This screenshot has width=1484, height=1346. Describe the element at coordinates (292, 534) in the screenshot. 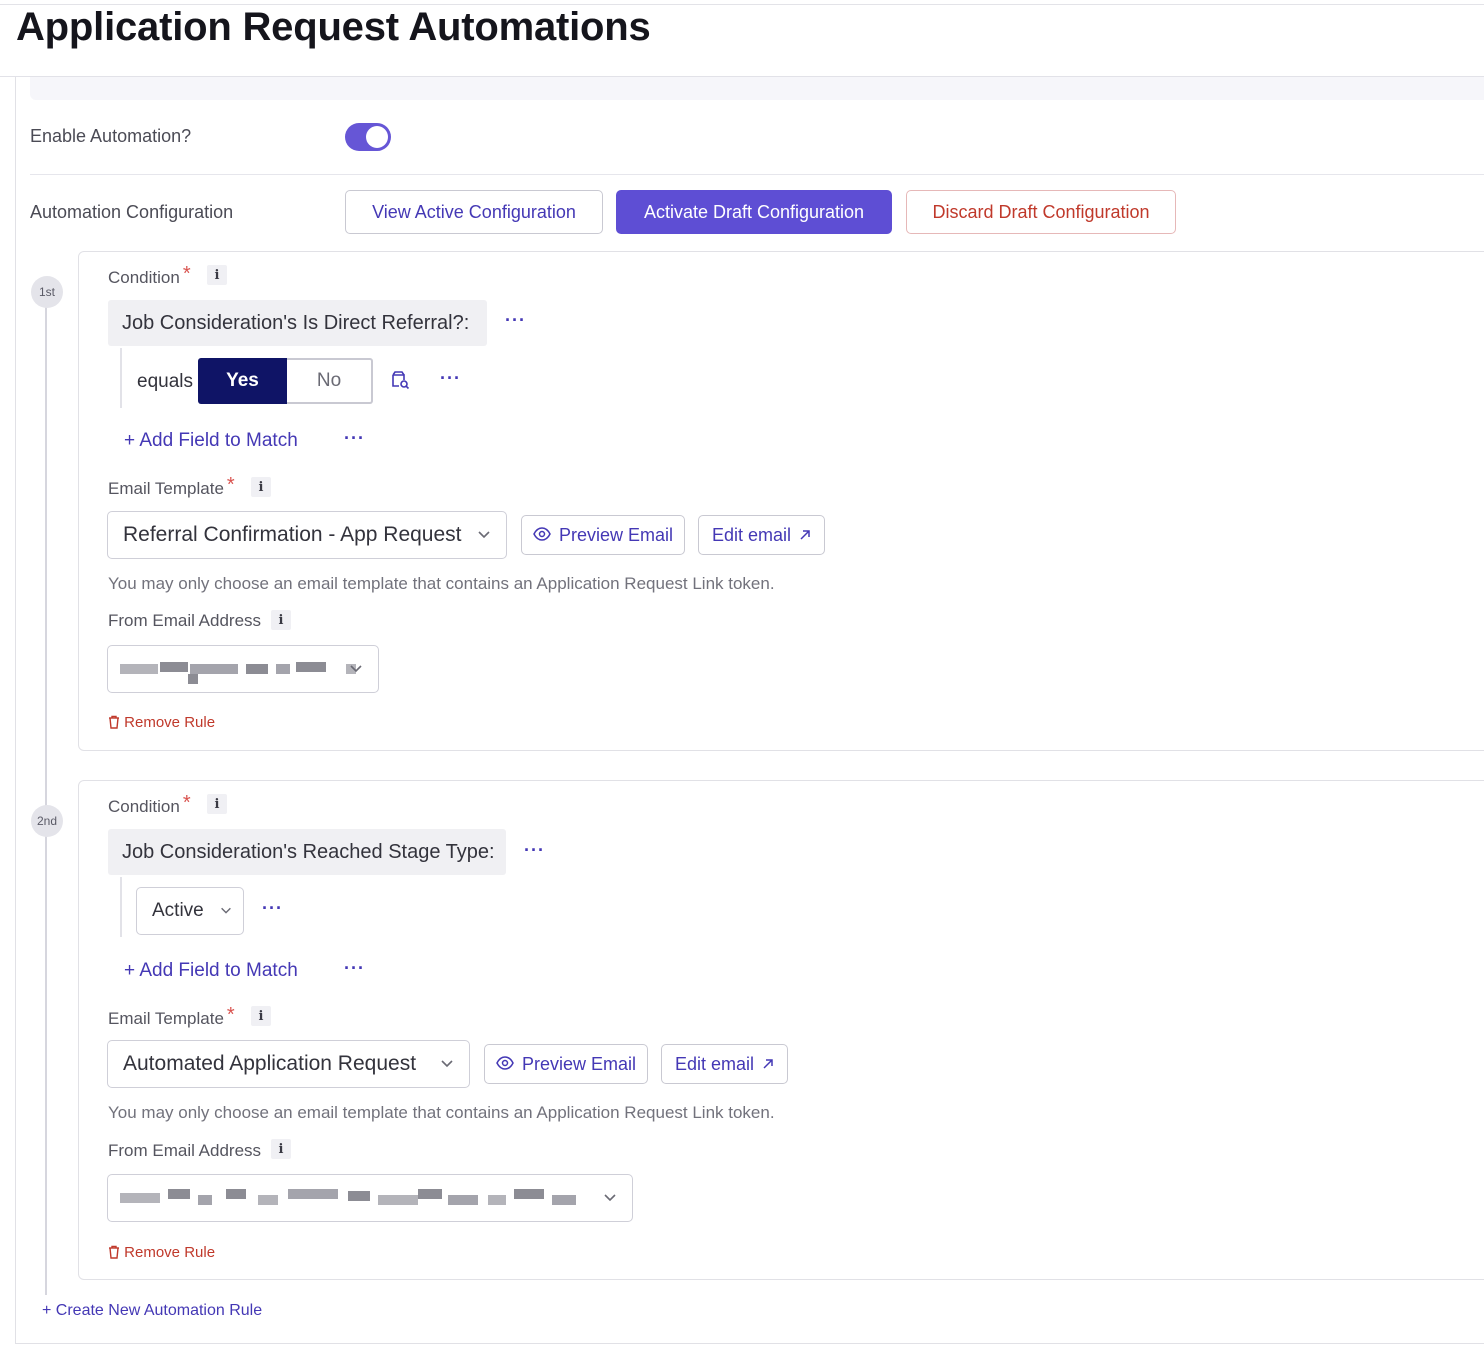

I see `email-template-value: Referral Confirmation - App Request` at that location.